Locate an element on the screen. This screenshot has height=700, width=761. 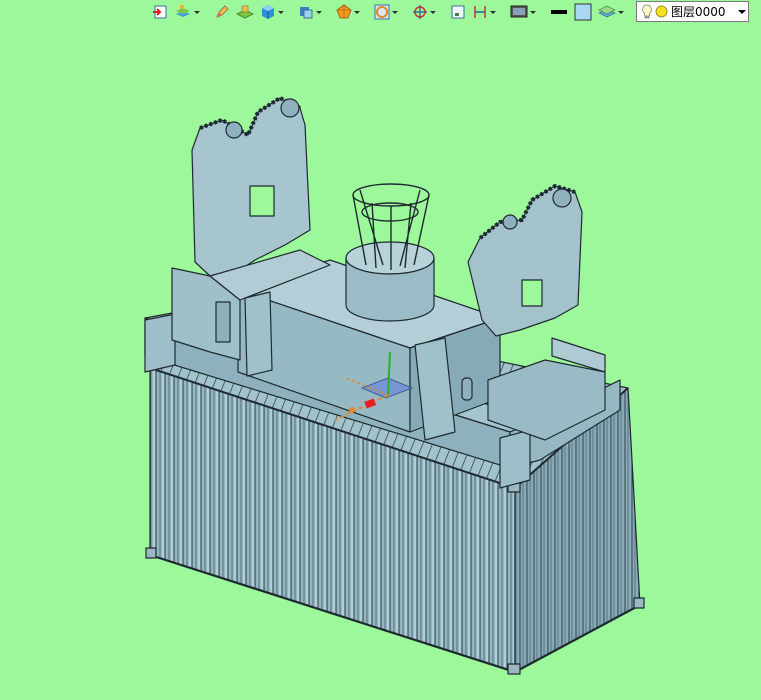
import-icon is located at coordinates (160, 12).